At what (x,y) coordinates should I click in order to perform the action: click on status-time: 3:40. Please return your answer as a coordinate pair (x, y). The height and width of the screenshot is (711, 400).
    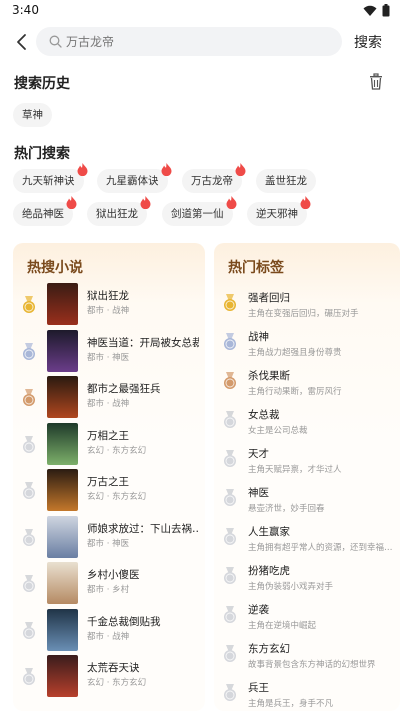
    Looking at the image, I should click on (25, 10).